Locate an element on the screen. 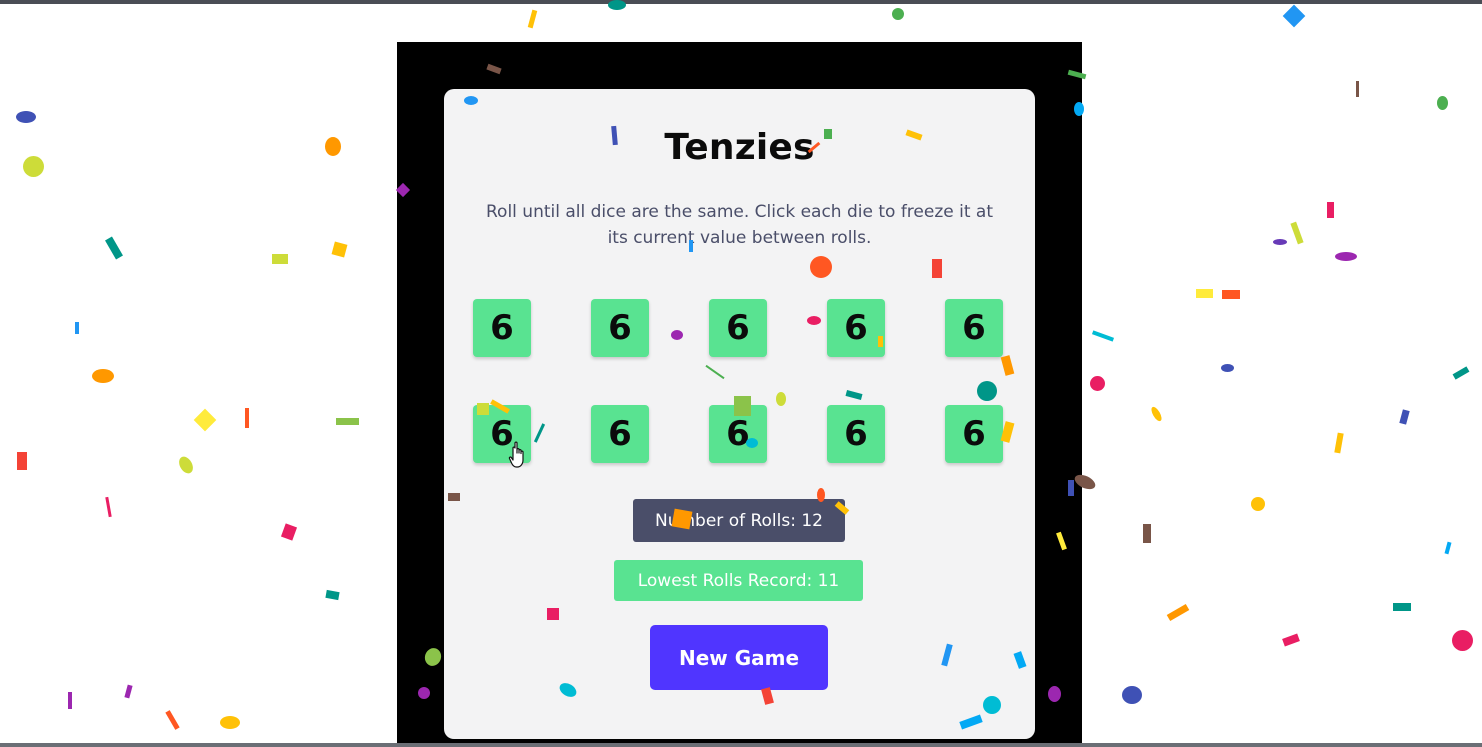 The width and height of the screenshot is (1482, 747). die-3: 6 is located at coordinates (738, 328).